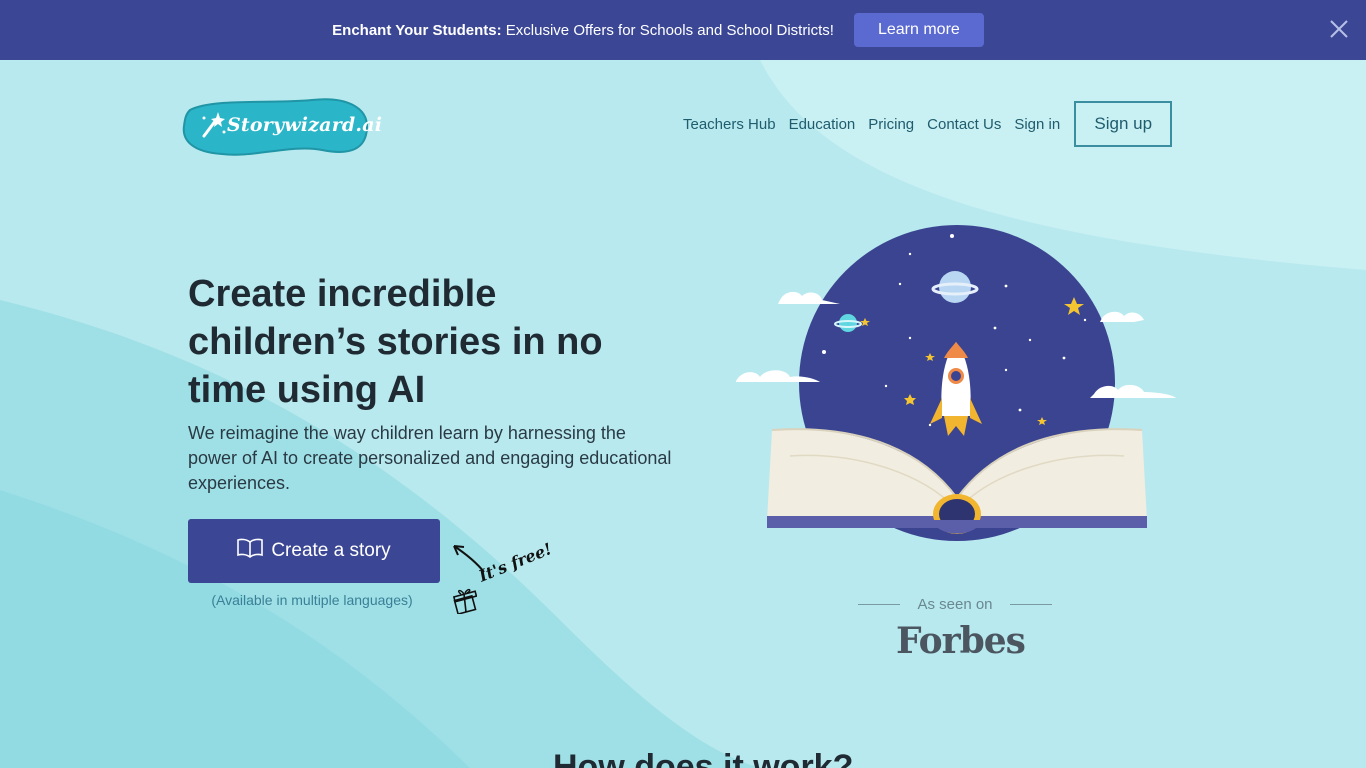 This screenshot has width=1366, height=768. What do you see at coordinates (1037, 124) in the screenshot?
I see `nav-sign-in: Sign in` at bounding box center [1037, 124].